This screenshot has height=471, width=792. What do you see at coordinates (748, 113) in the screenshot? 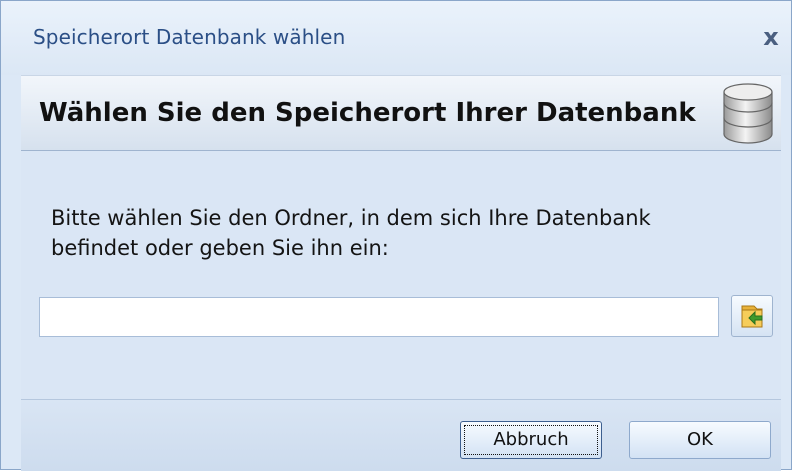
I see `database-icon` at bounding box center [748, 113].